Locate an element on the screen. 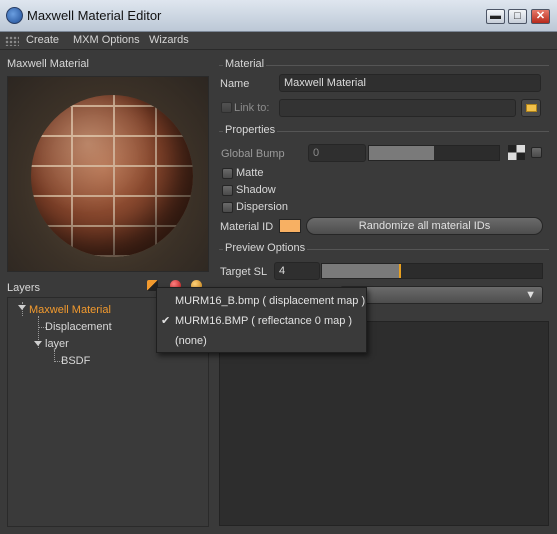  name-label: Name is located at coordinates (235, 84).